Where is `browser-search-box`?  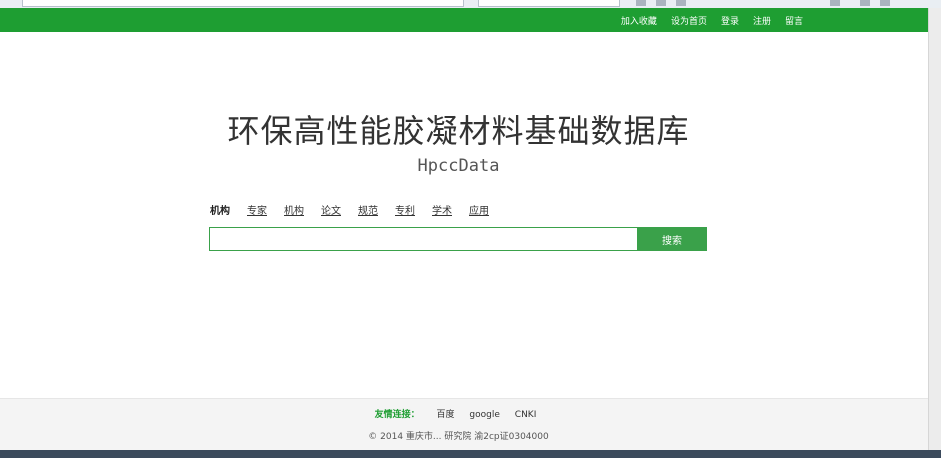
browser-search-box is located at coordinates (549, 3).